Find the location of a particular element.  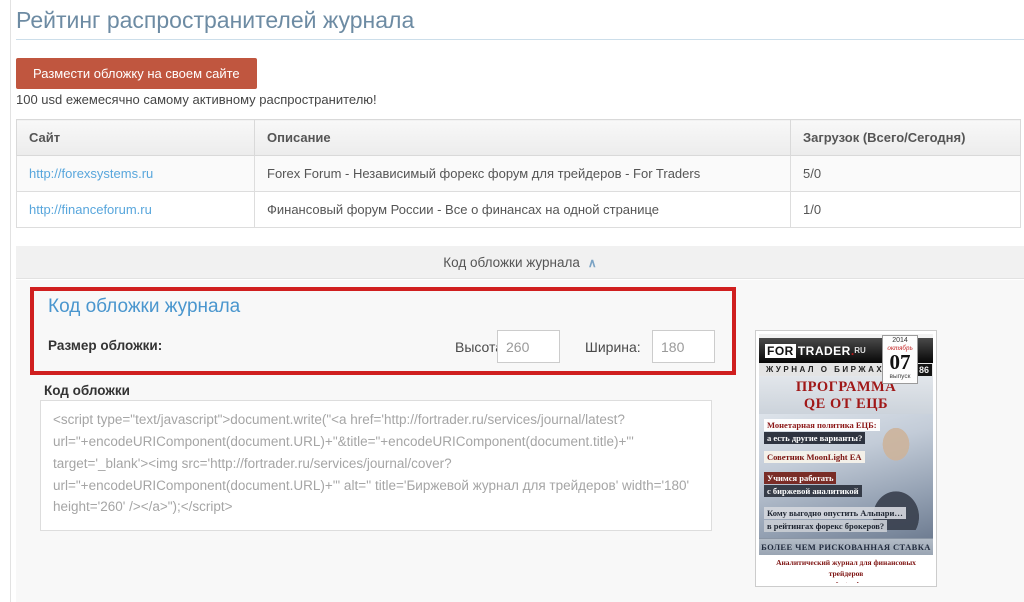

table-header-row: Сайт Описание Загрузок (Всего/Сегодня) is located at coordinates (518, 137).